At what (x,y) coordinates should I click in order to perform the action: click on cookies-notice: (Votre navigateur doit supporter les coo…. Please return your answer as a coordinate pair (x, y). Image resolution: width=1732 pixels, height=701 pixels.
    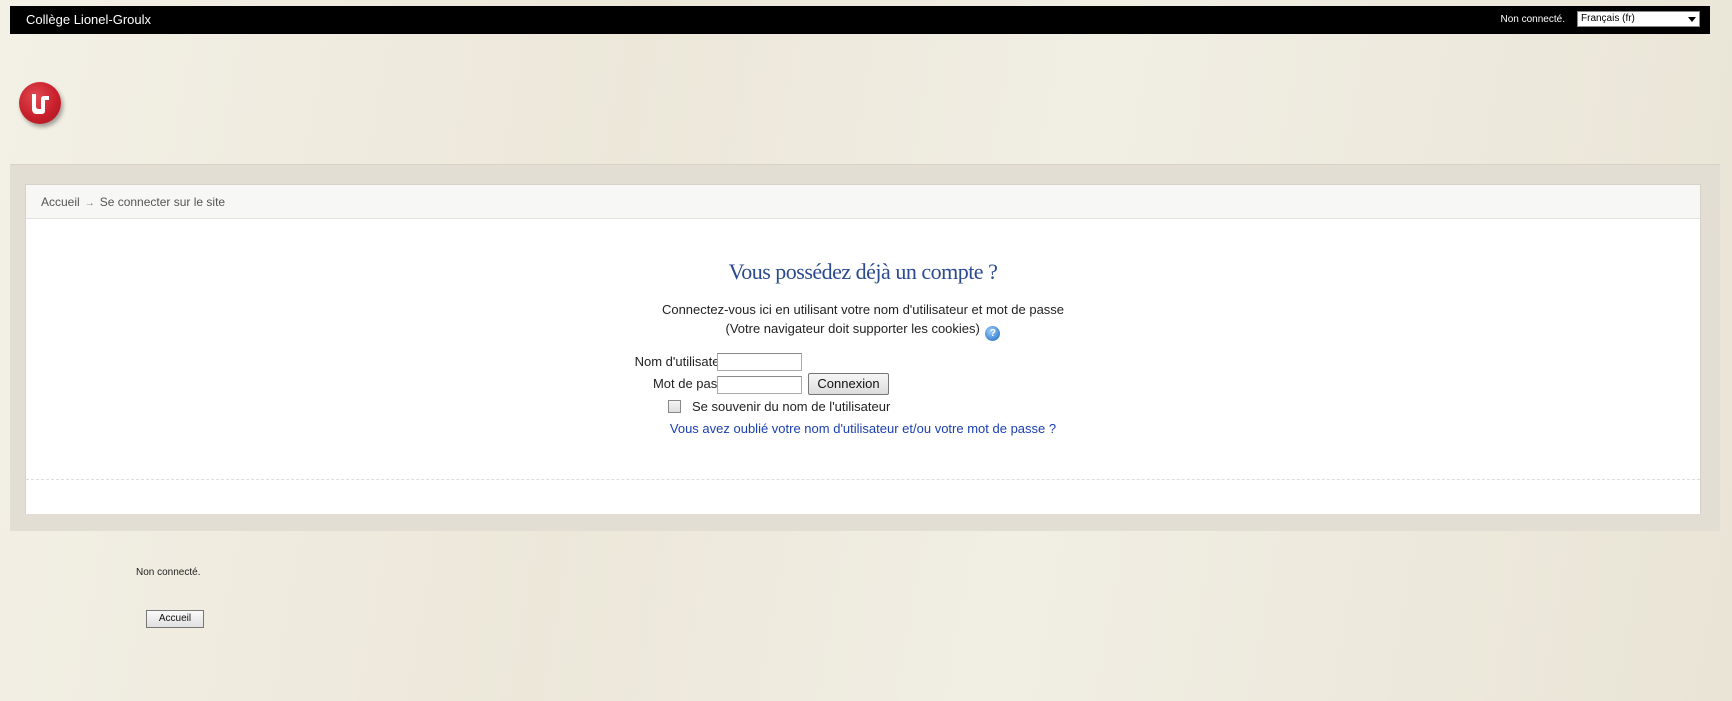
    Looking at the image, I should click on (863, 331).